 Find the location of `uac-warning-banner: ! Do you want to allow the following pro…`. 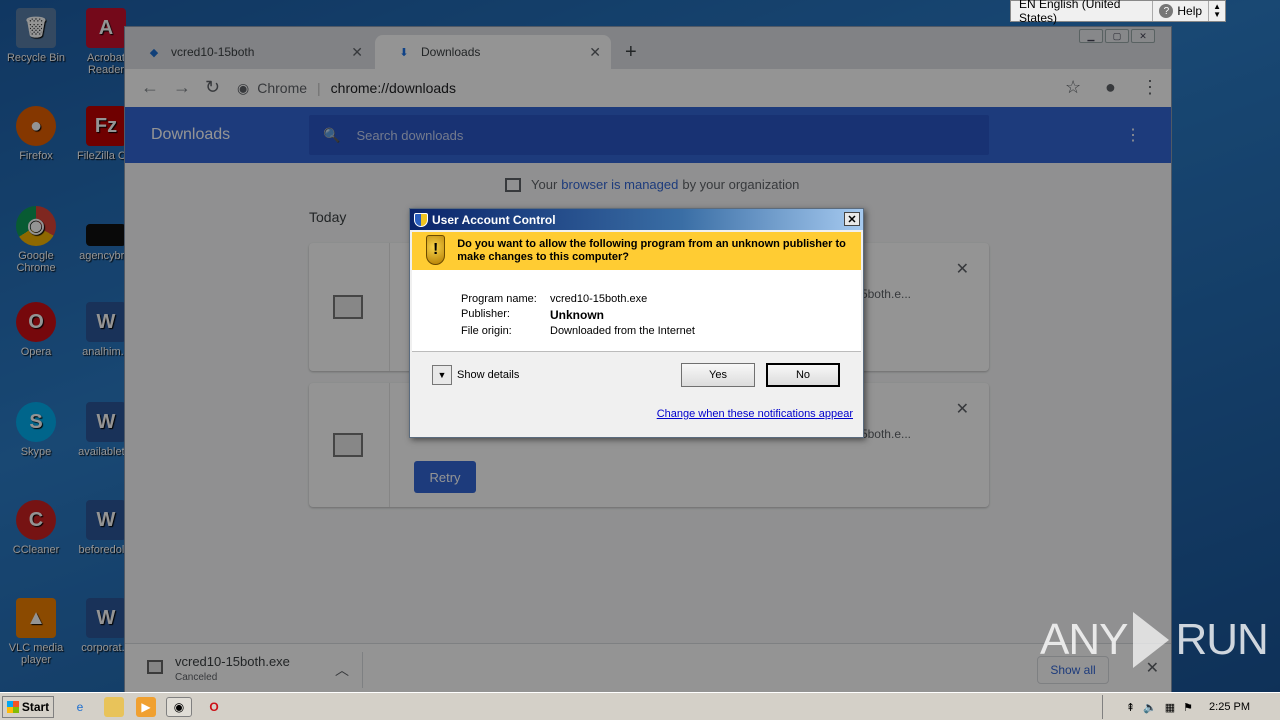

uac-warning-banner: ! Do you want to allow the following pro… is located at coordinates (636, 251).